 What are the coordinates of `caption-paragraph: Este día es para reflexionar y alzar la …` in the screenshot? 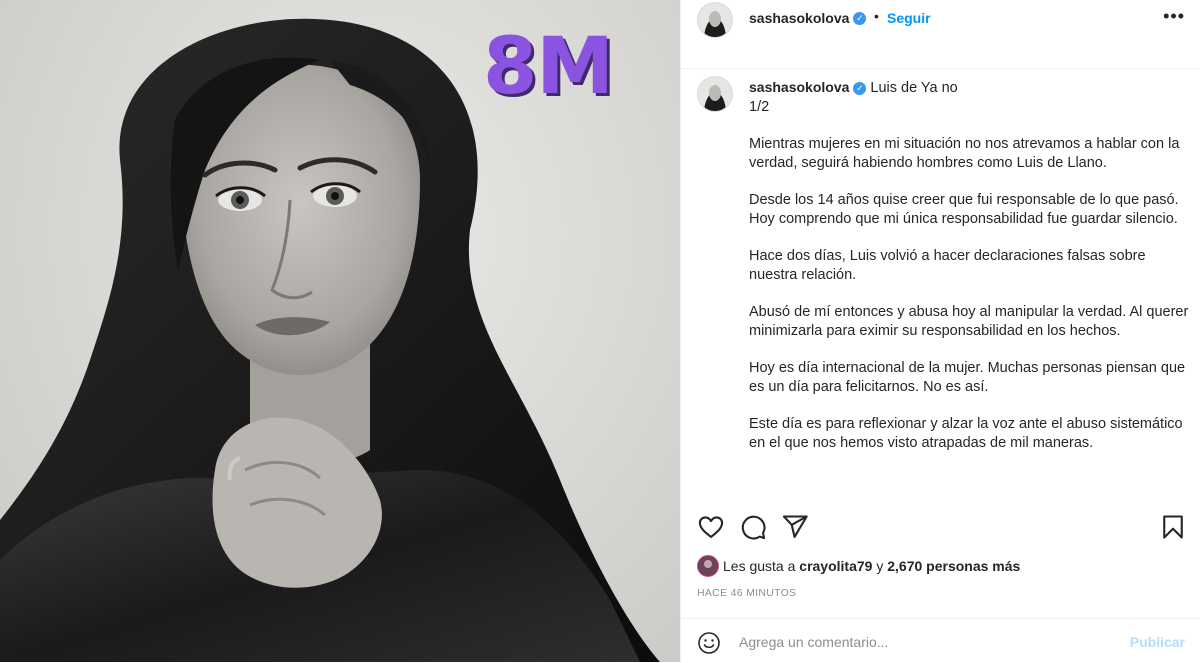 It's located at (966, 433).